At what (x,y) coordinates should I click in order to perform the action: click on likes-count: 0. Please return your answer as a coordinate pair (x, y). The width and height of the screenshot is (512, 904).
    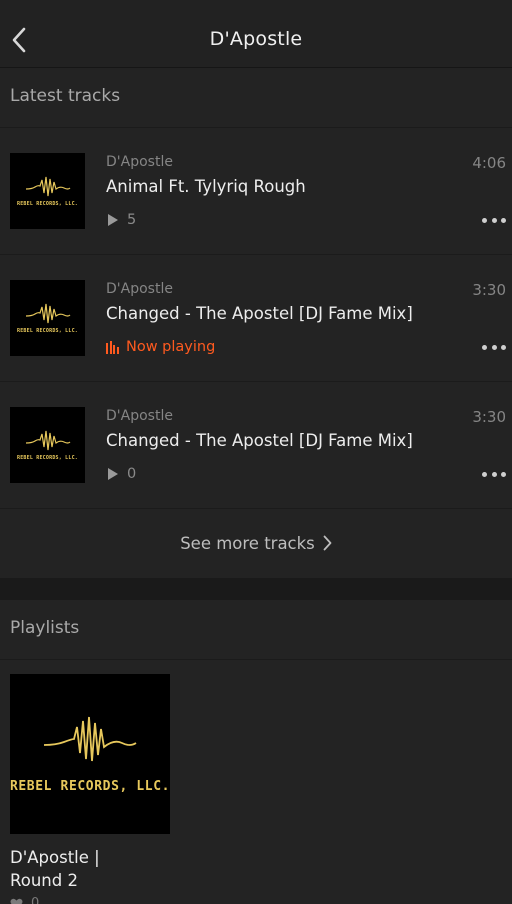
    Looking at the image, I should click on (35, 900).